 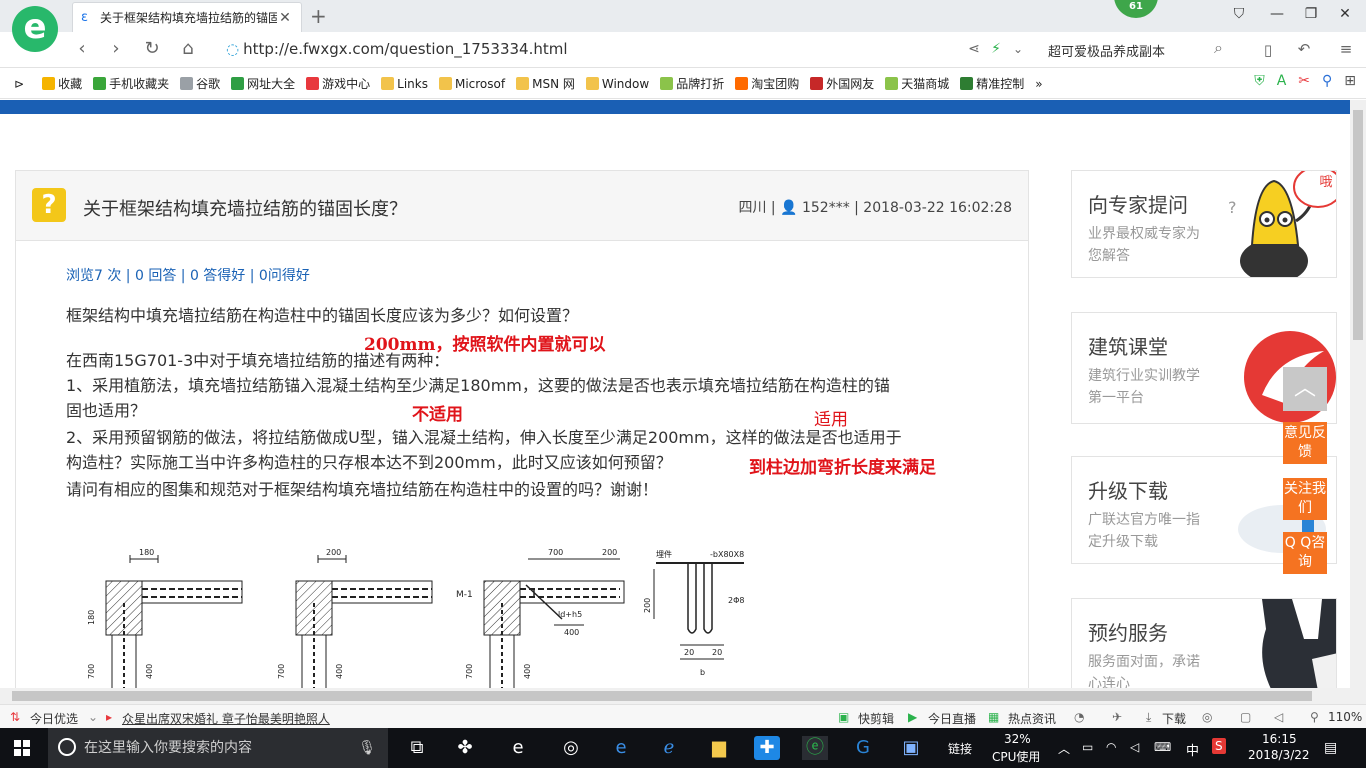 I want to click on news-ticker-link: 众星出席双宋婚礼 章子怡最美明艳照人, so click(x=226, y=718).